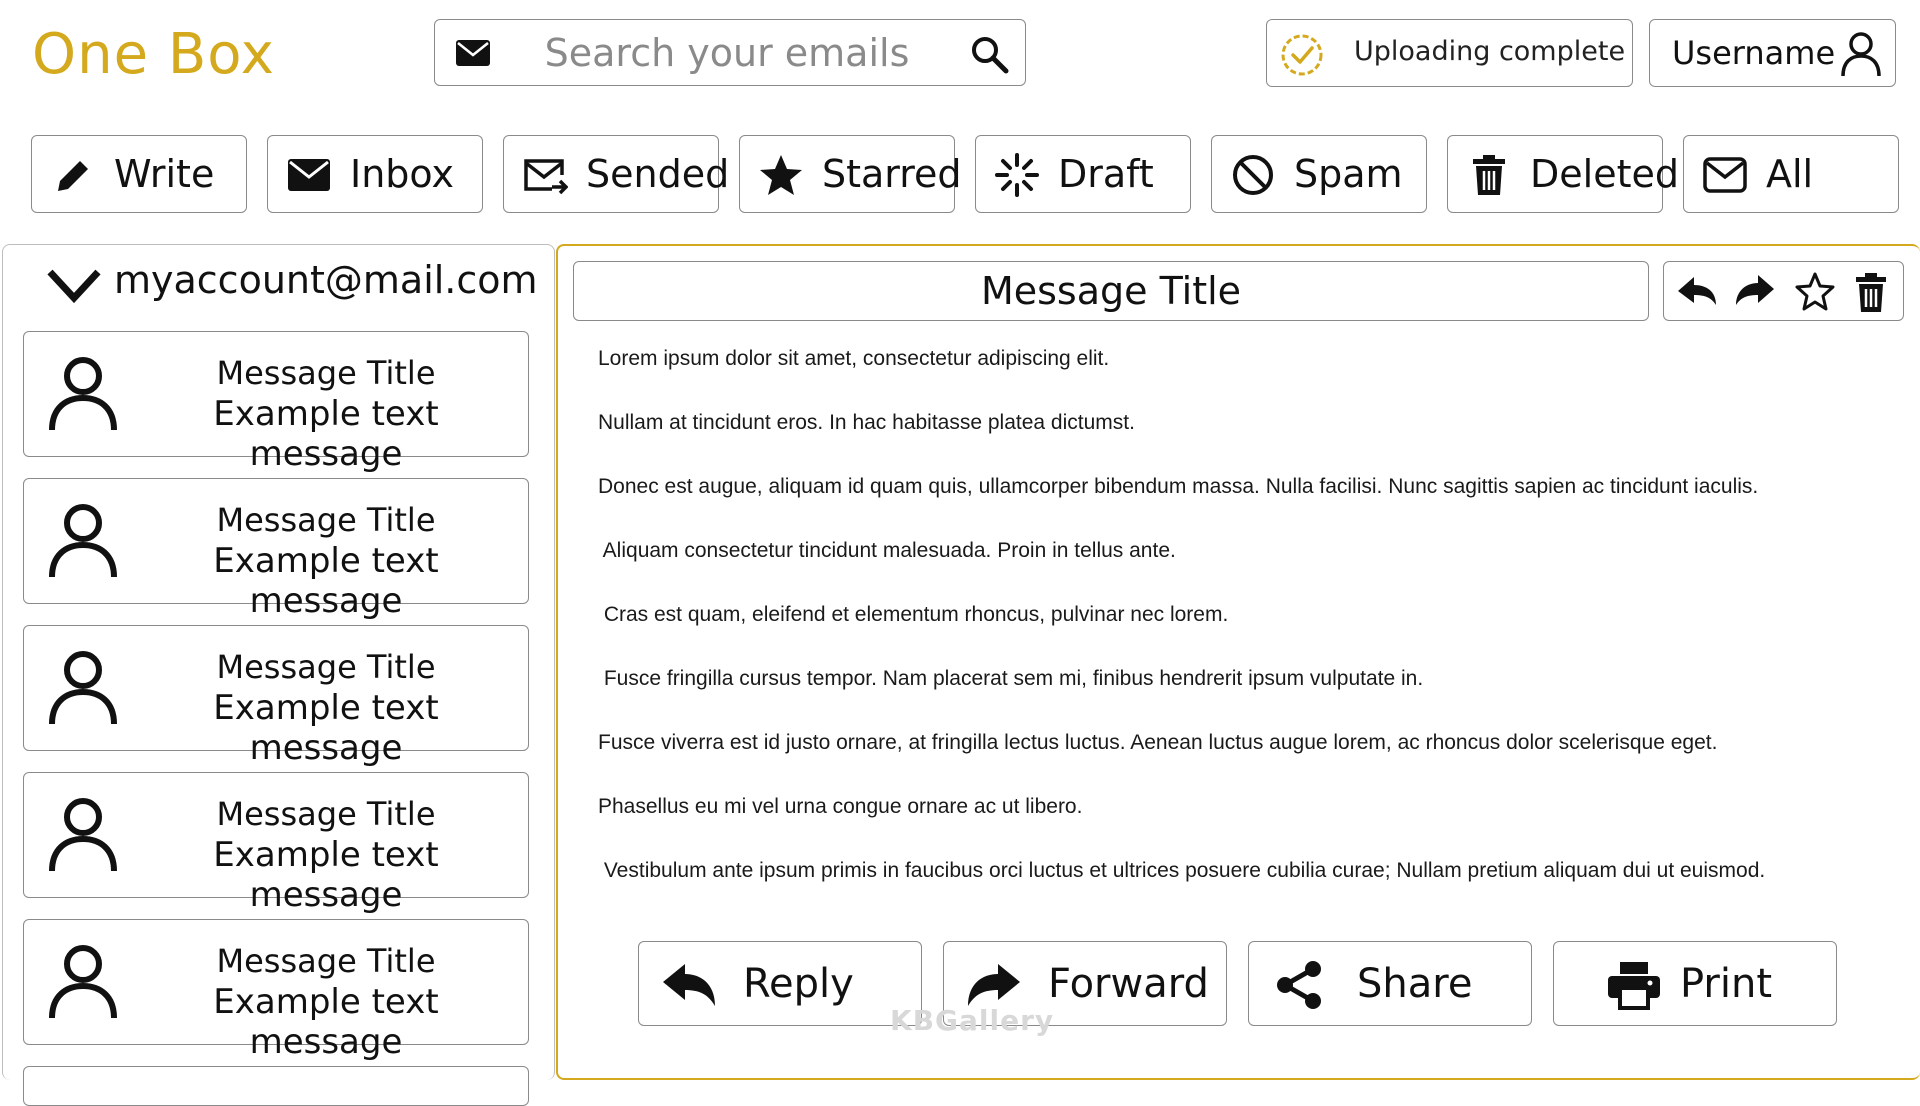  Describe the element at coordinates (972, 1020) in the screenshot. I see `watermark: KBGallery` at that location.